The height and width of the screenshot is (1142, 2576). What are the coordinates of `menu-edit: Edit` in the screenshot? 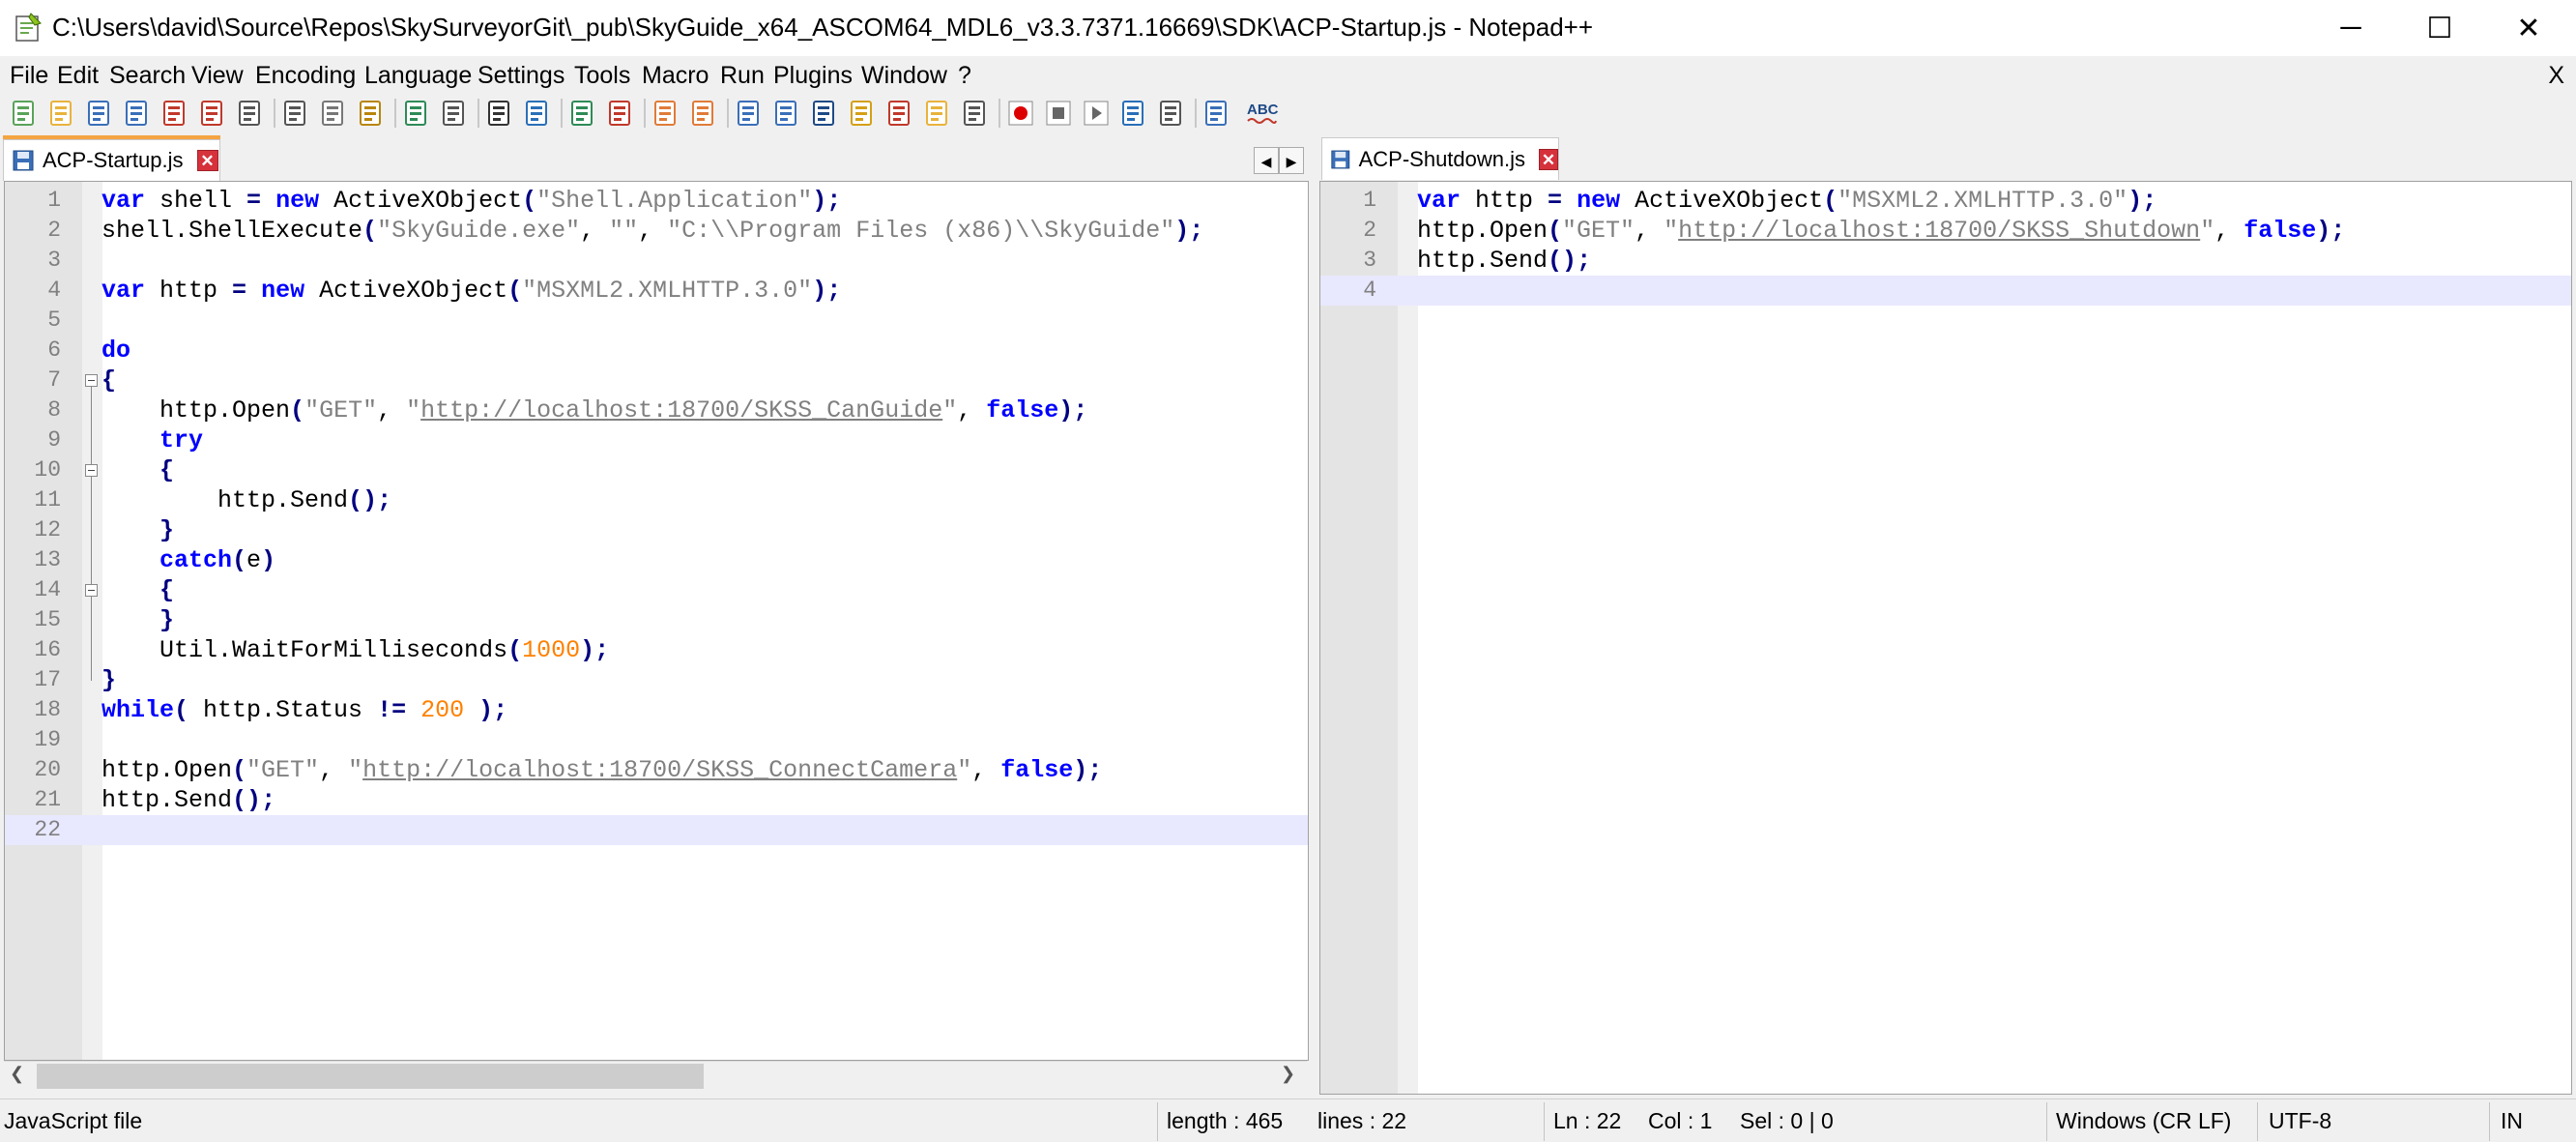 It's located at (78, 76).